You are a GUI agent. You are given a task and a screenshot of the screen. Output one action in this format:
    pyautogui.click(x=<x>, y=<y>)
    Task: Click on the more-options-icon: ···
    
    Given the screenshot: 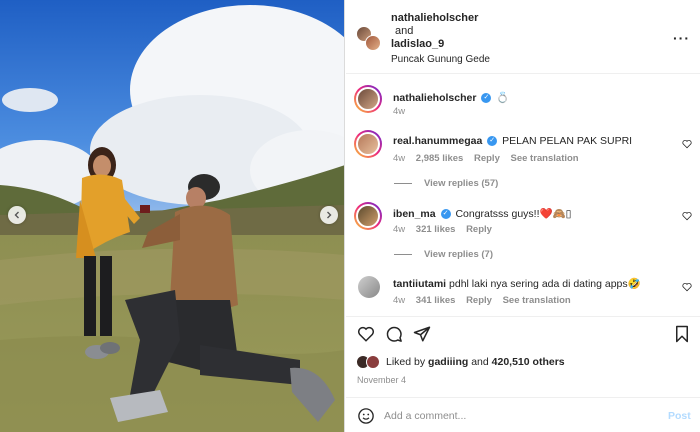 What is the action you would take?
    pyautogui.click(x=681, y=38)
    